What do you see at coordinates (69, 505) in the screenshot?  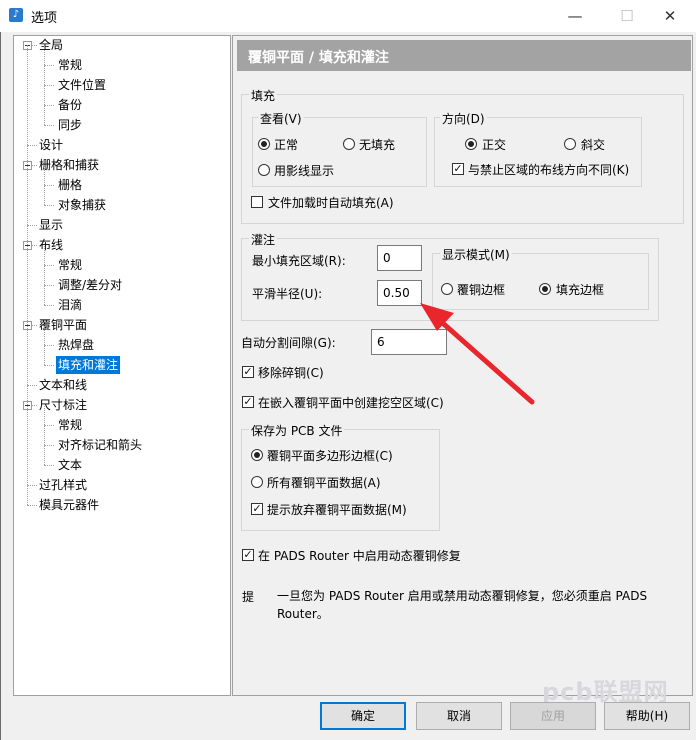 I see `tree-item: 模具元器件` at bounding box center [69, 505].